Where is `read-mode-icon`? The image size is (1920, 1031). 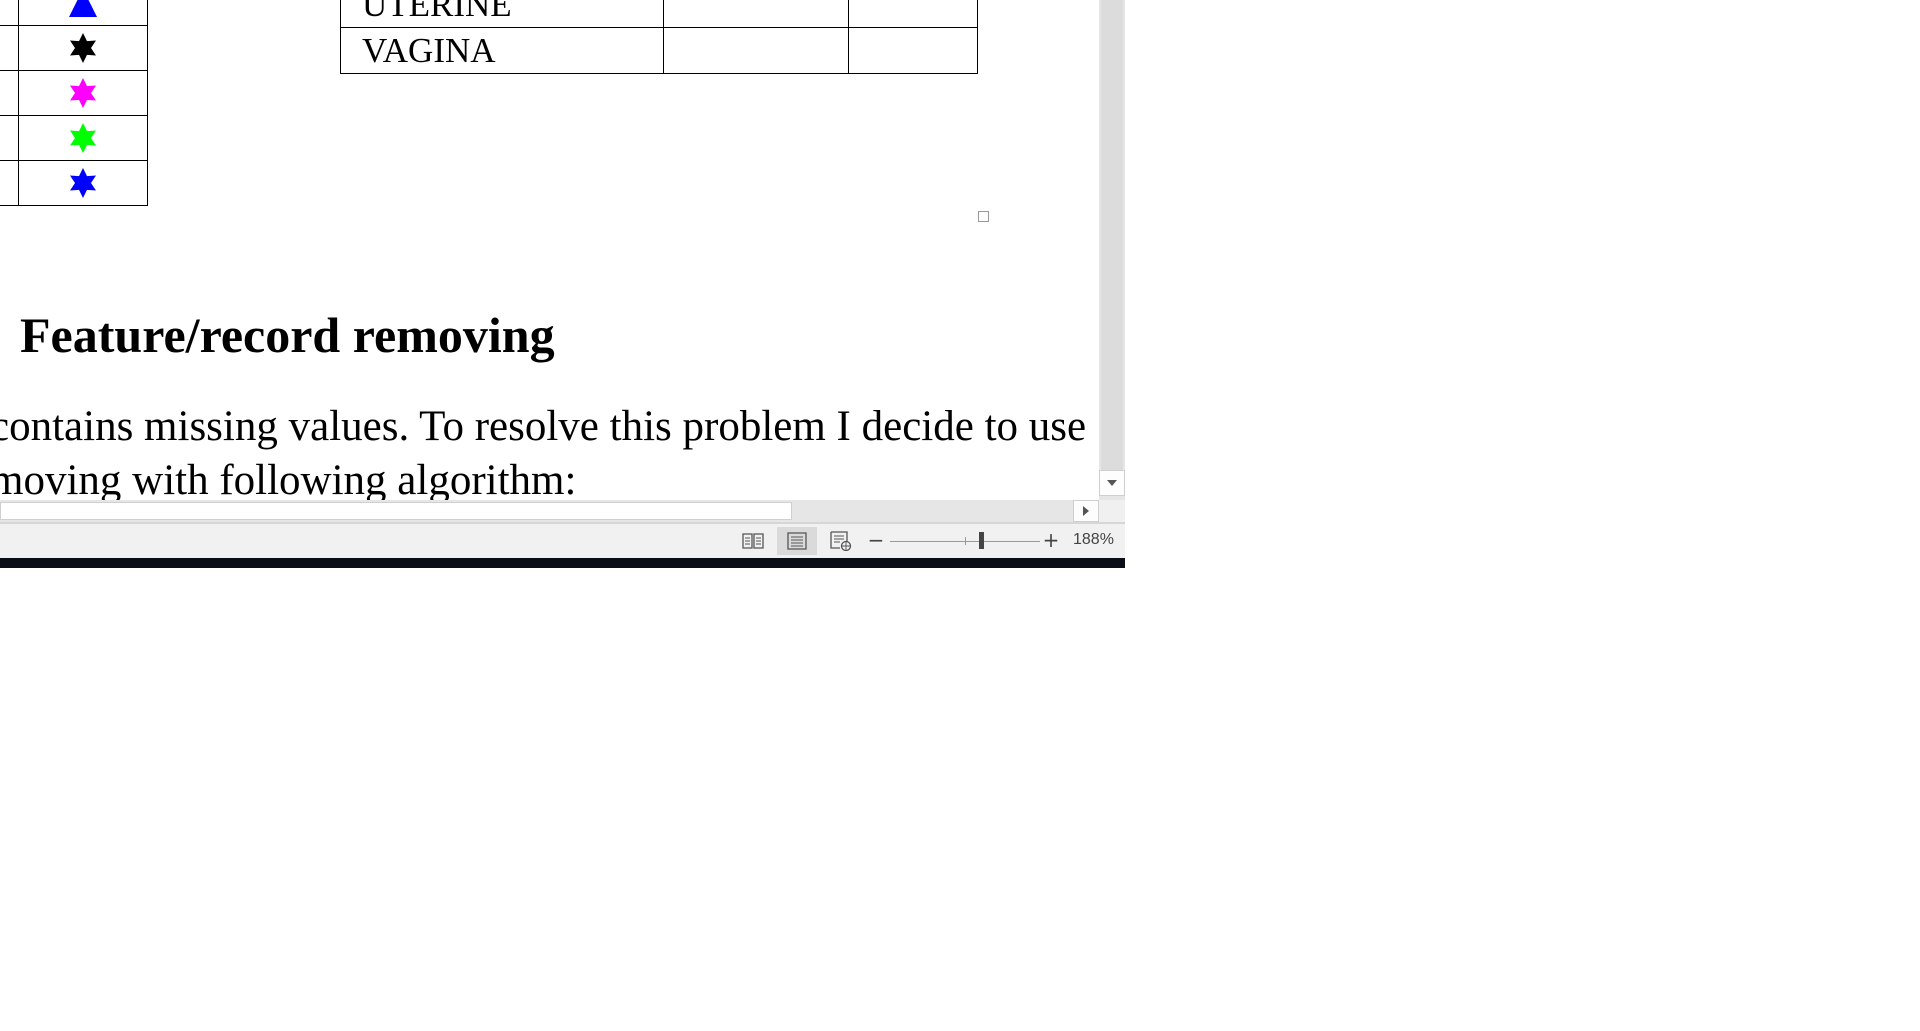 read-mode-icon is located at coordinates (753, 541).